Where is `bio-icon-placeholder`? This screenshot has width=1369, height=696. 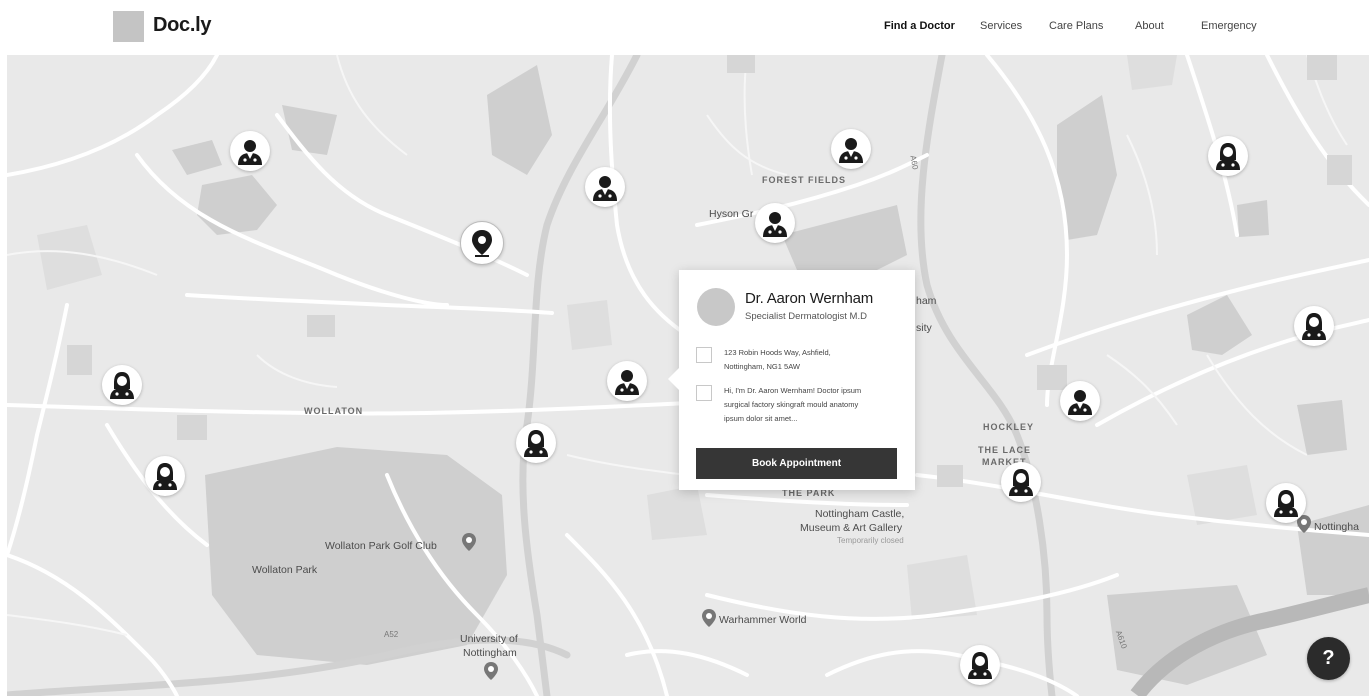
bio-icon-placeholder is located at coordinates (704, 393).